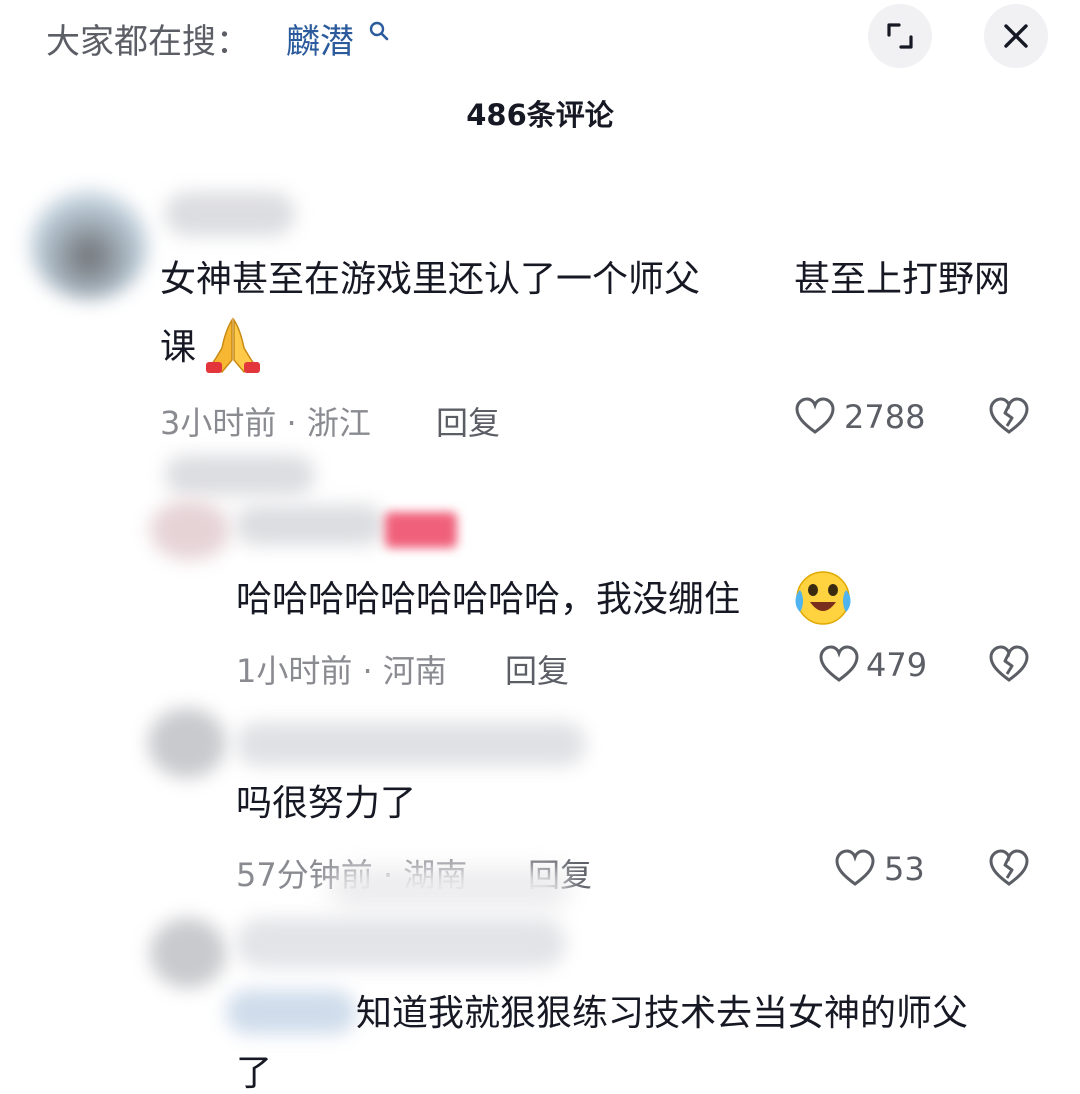 This screenshot has width=1080, height=1094. I want to click on folded-hands-emoji, so click(233, 345).